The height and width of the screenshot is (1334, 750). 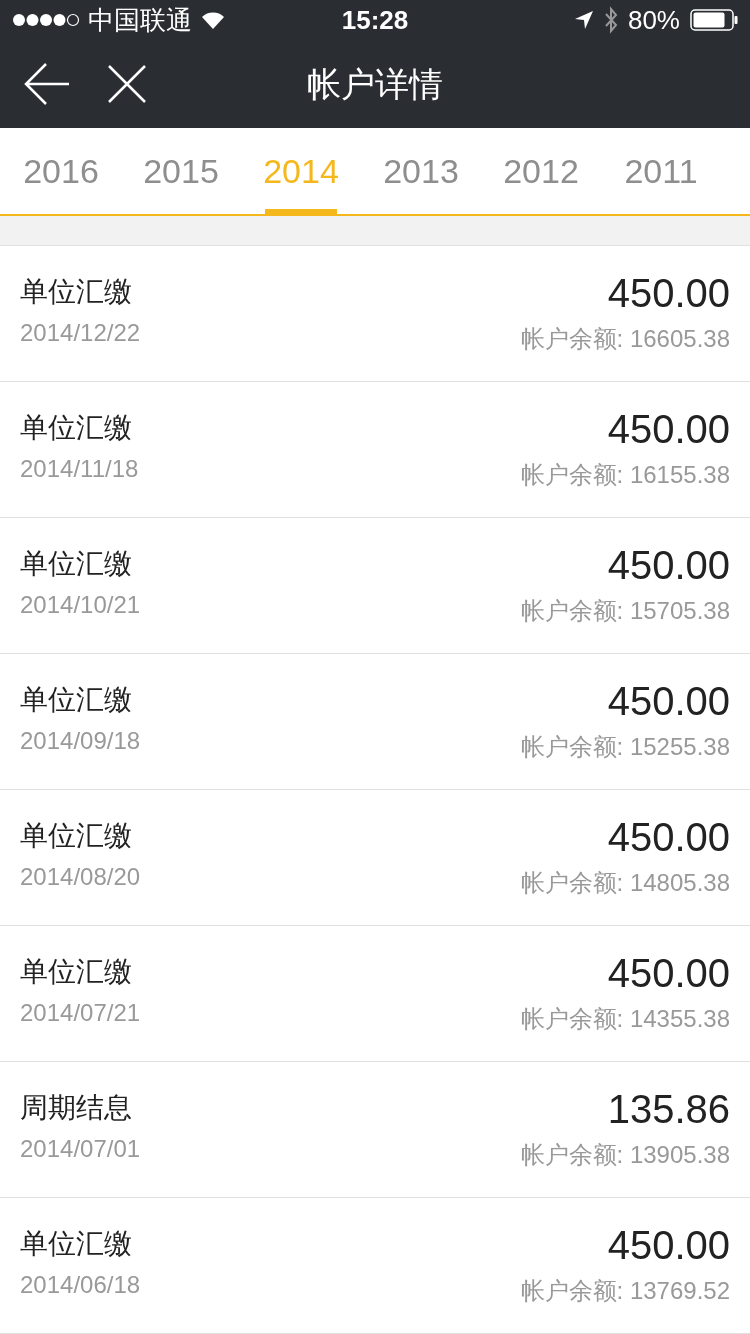 What do you see at coordinates (625, 1019) in the screenshot?
I see `account-balance: 帐户余额: 14355.38` at bounding box center [625, 1019].